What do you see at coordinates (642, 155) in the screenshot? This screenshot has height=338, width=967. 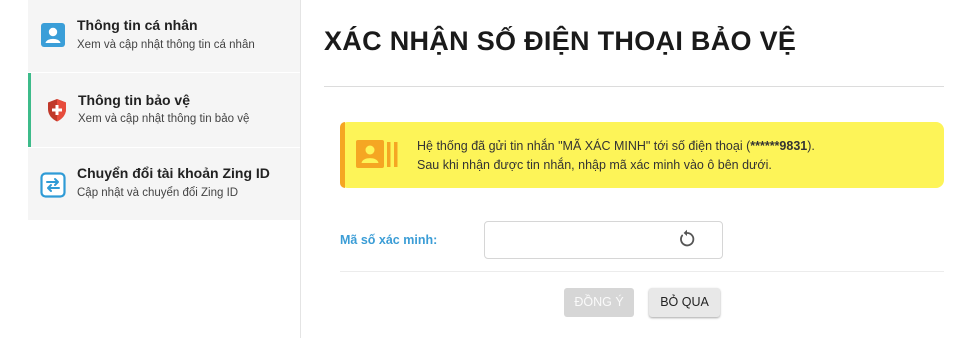 I see `notice-box` at bounding box center [642, 155].